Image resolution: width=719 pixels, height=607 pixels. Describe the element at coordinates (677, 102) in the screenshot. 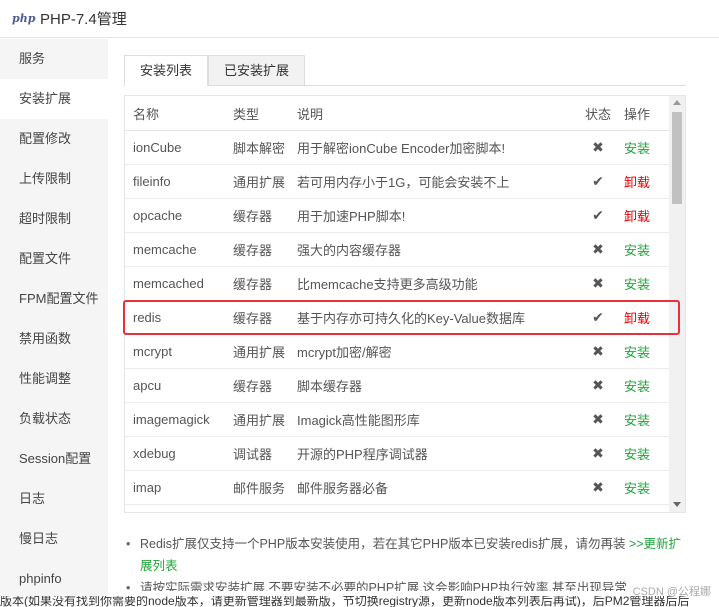

I see `scroll-up-arrow-icon` at that location.